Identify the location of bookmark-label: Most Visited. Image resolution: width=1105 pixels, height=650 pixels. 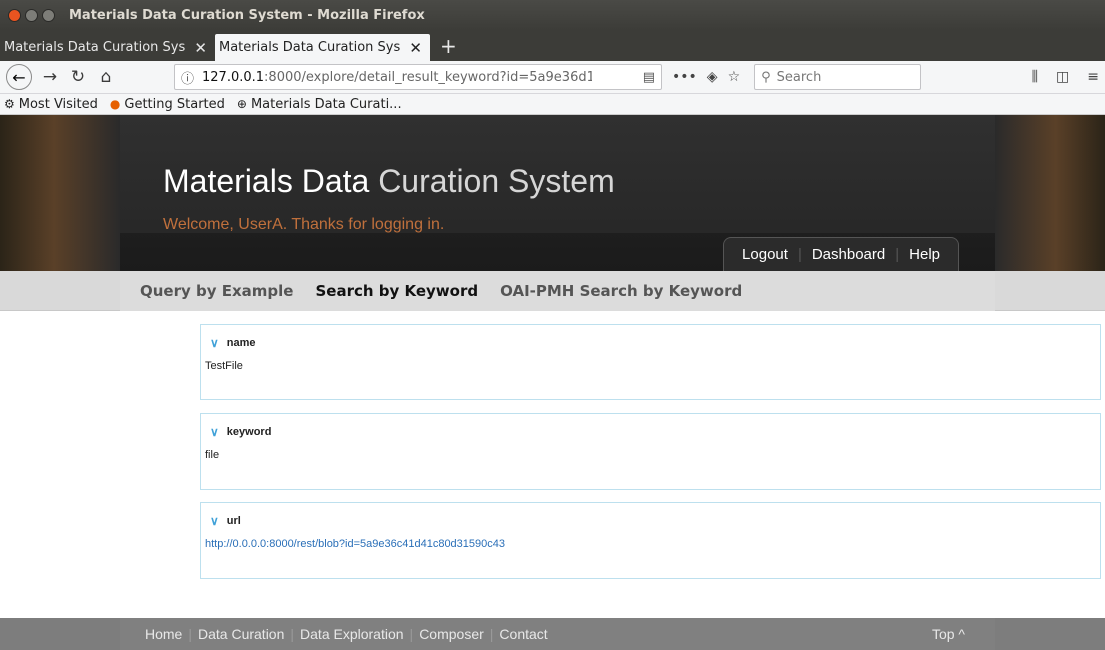
(58, 104).